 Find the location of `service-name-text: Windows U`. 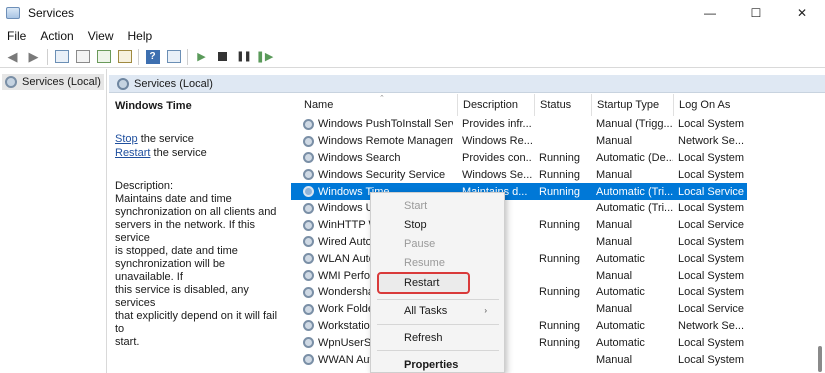

service-name-text: Windows U is located at coordinates (346, 208).